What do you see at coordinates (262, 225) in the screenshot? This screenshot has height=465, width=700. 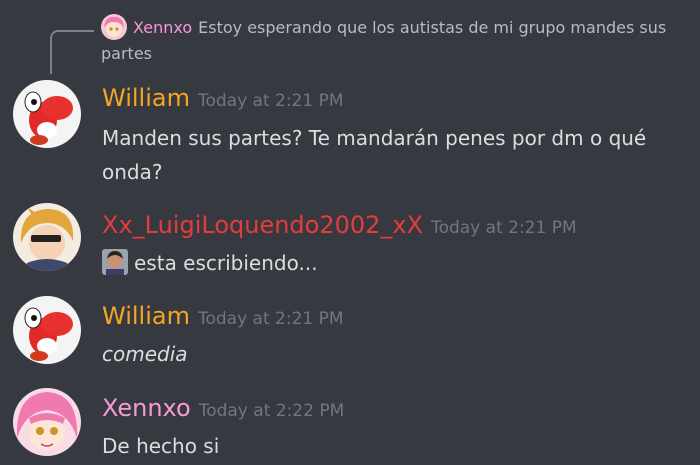 I see `author-name: Xx_LuigiLoquendo2002_xX` at bounding box center [262, 225].